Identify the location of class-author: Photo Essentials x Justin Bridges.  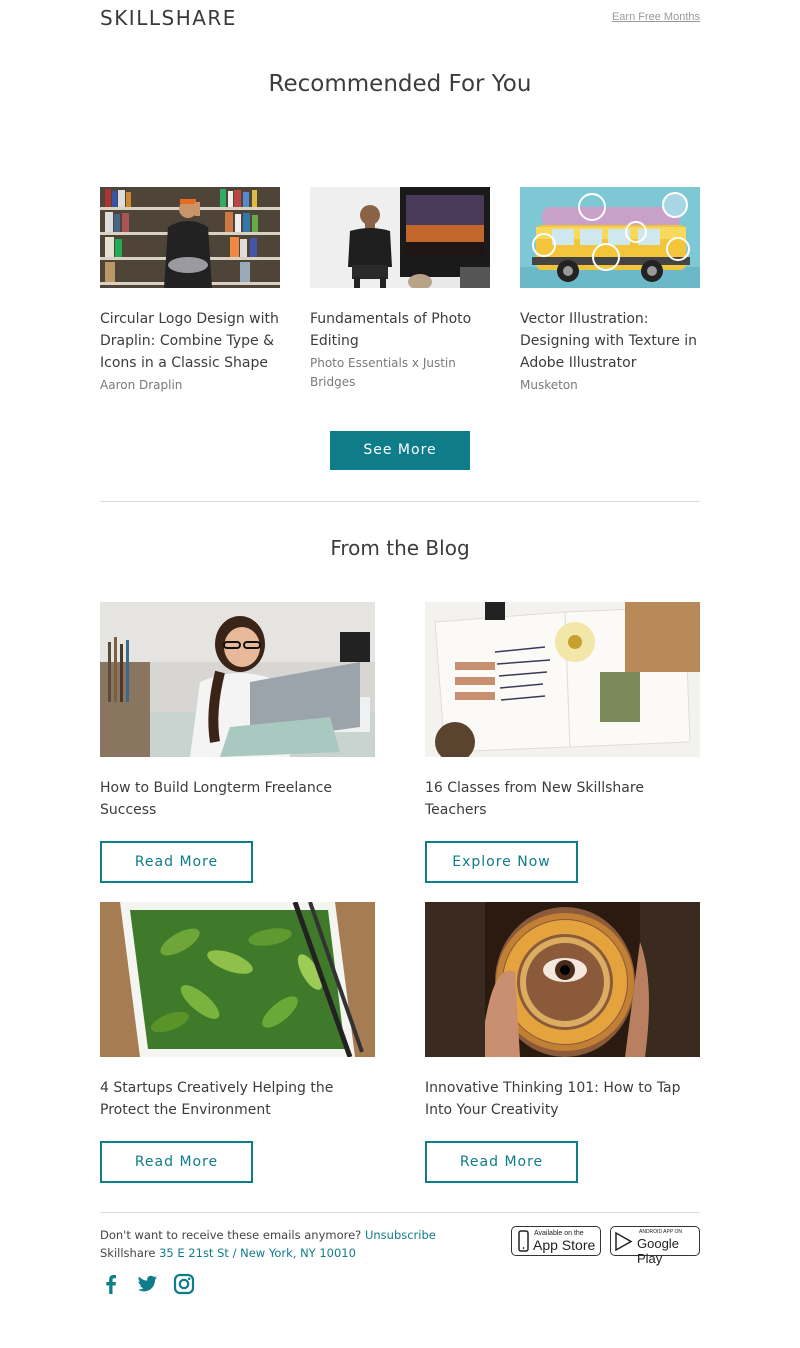
(383, 372).